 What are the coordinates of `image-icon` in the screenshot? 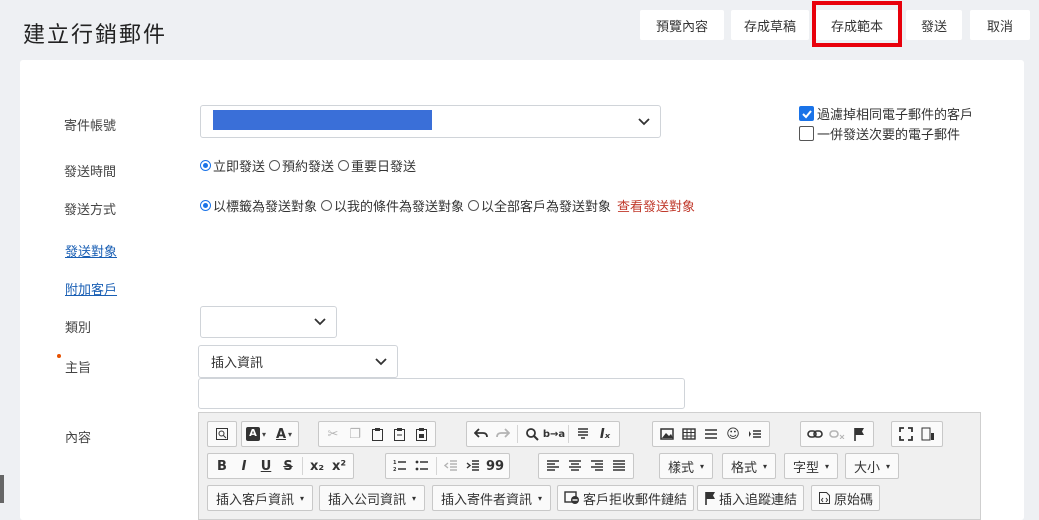 It's located at (667, 434).